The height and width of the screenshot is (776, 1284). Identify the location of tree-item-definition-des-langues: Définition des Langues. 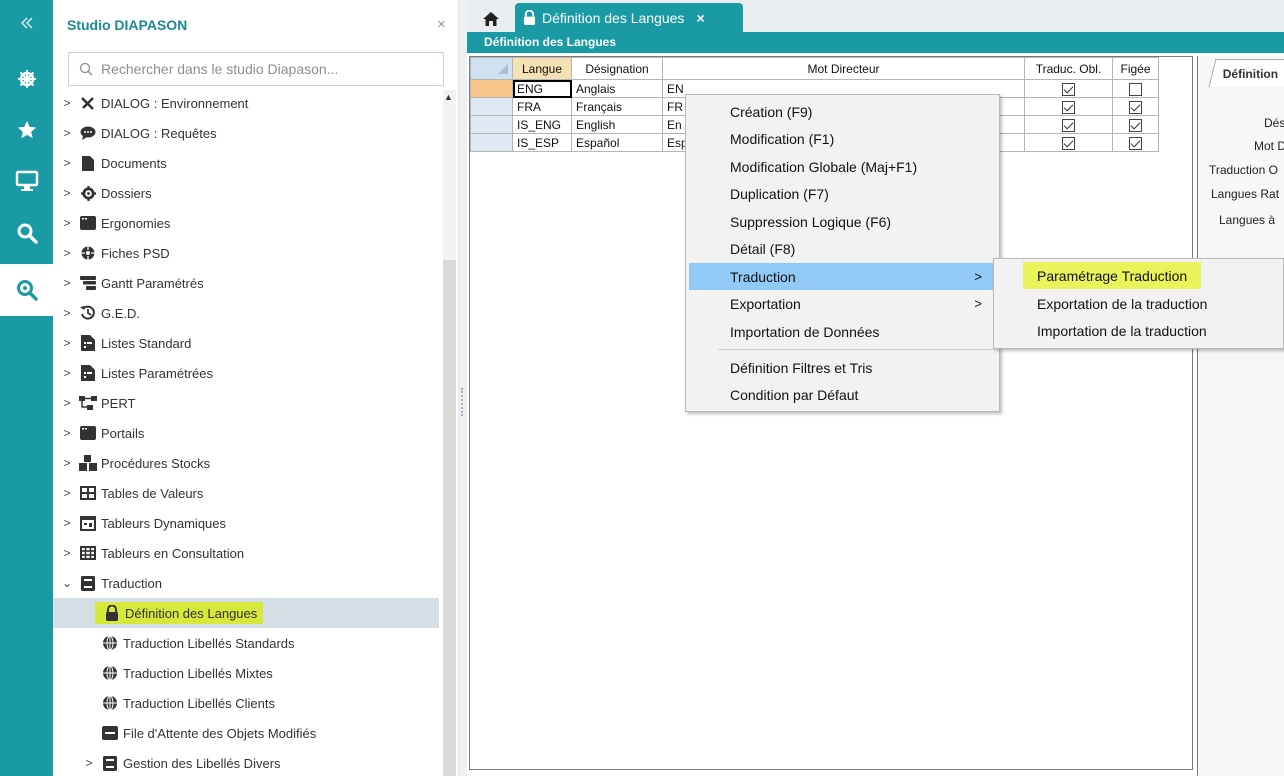
(246, 613).